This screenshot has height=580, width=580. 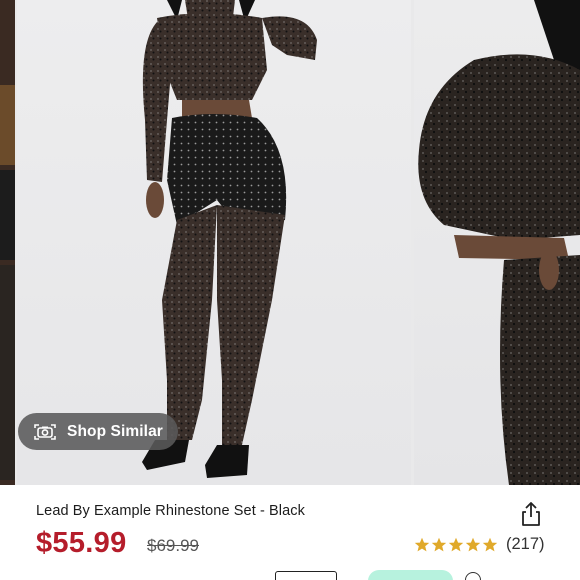 I want to click on product-title: Lead By Example Rhinestone Set - Black, so click(x=170, y=511).